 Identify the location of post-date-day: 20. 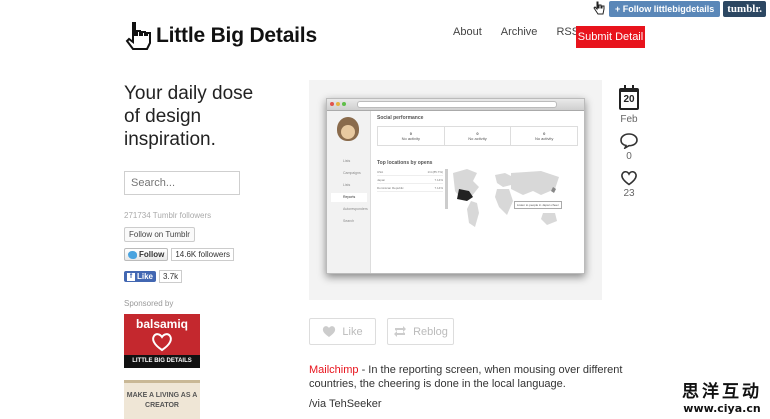
(629, 99).